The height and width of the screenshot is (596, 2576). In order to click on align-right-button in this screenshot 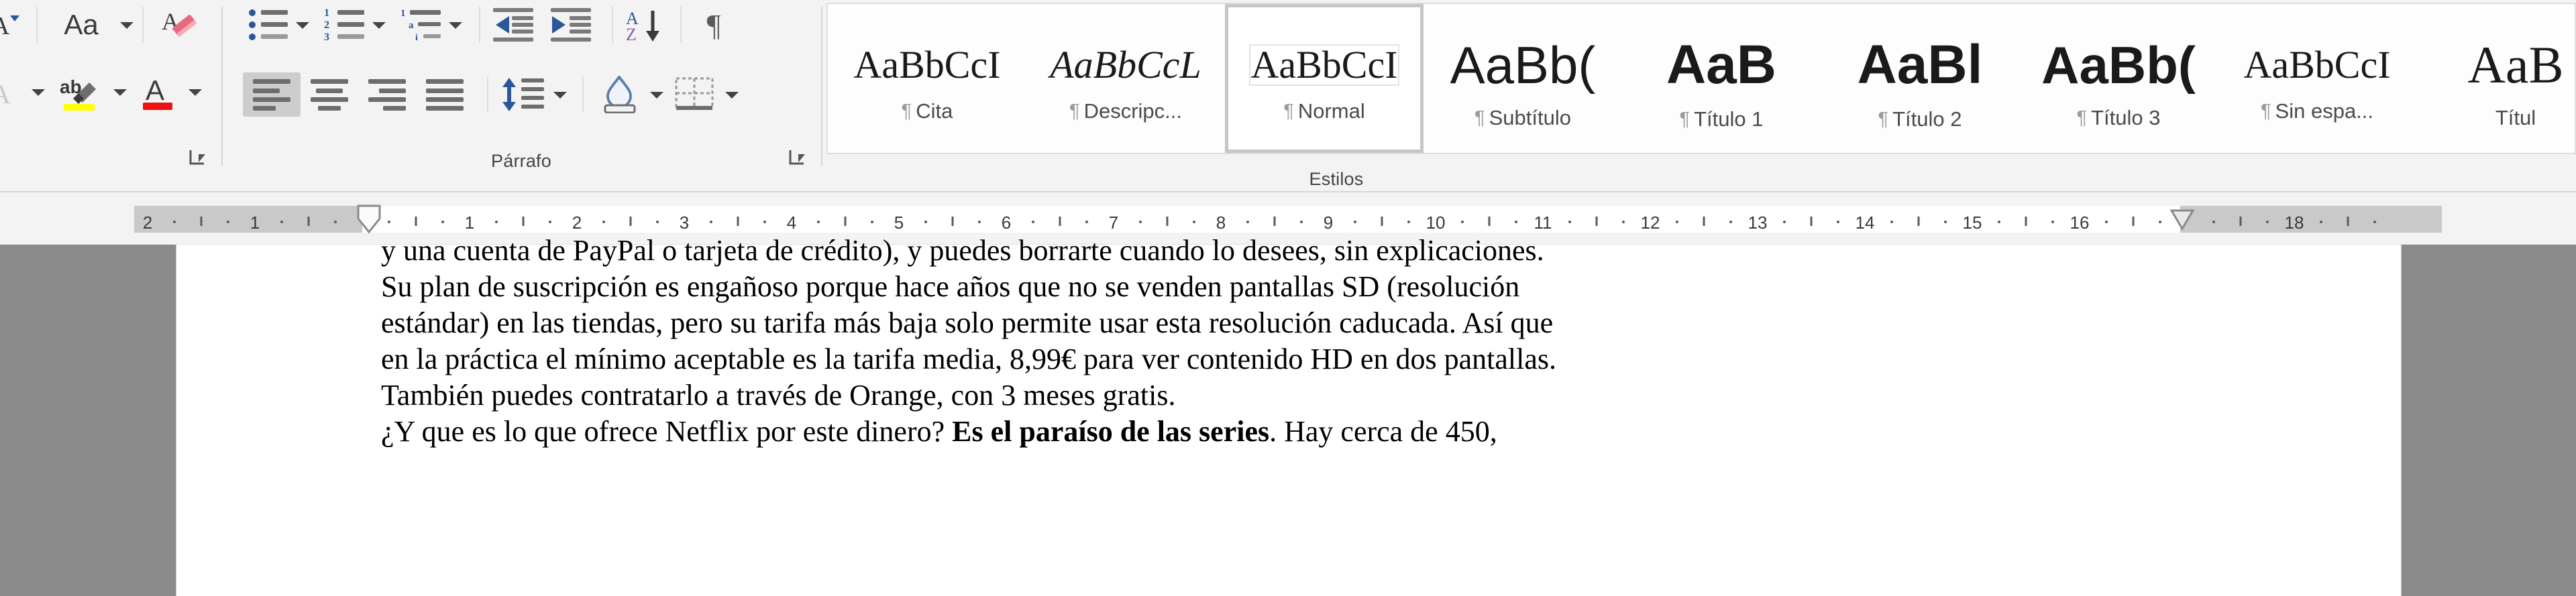, I will do `click(387, 94)`.